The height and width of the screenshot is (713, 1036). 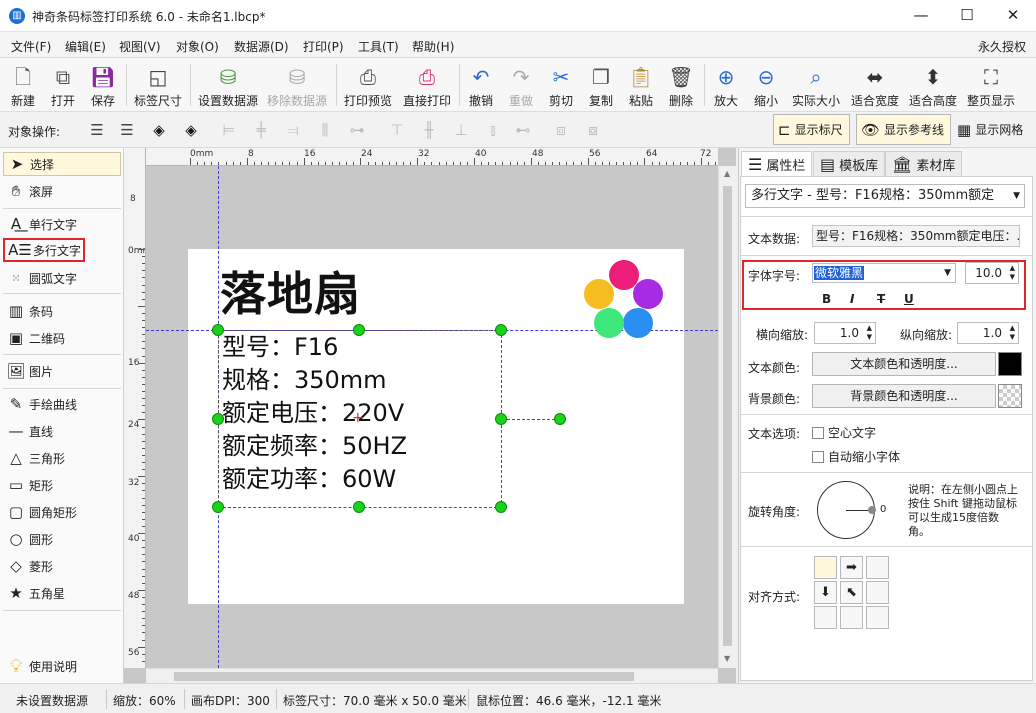 What do you see at coordinates (826, 299) in the screenshot?
I see `bold-button: B` at bounding box center [826, 299].